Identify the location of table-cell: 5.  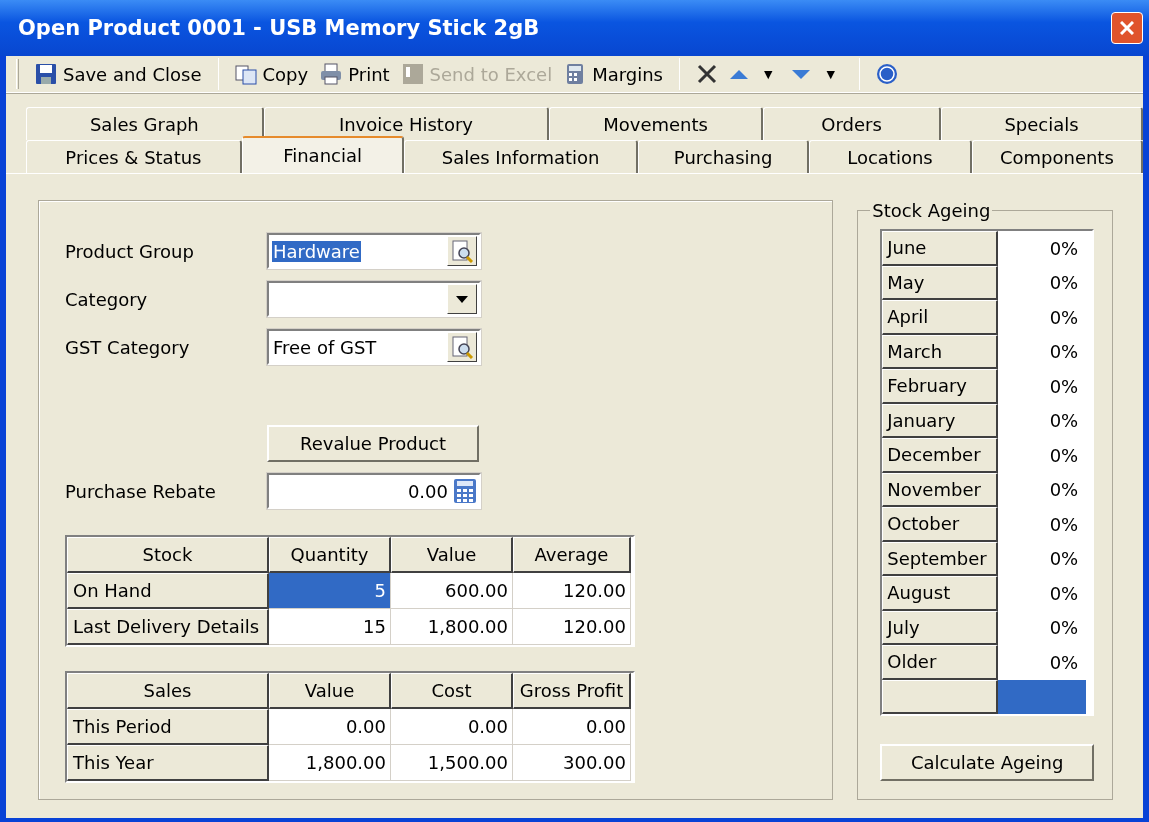
(330, 591).